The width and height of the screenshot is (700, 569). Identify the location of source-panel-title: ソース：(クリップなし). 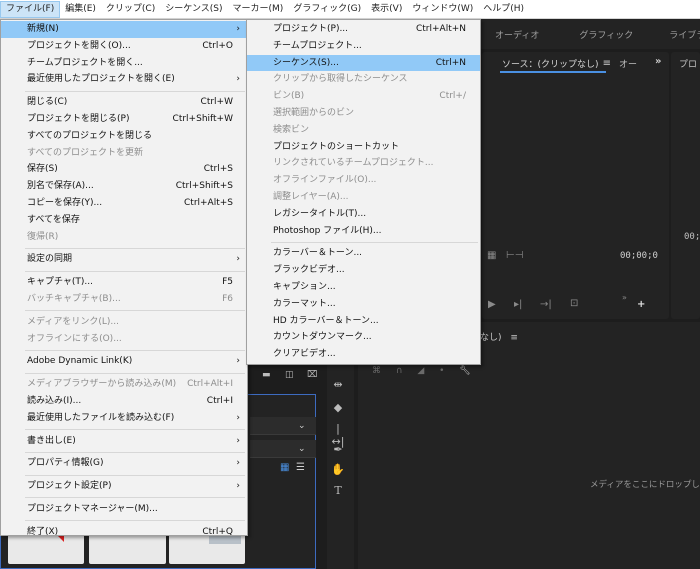
(545, 63).